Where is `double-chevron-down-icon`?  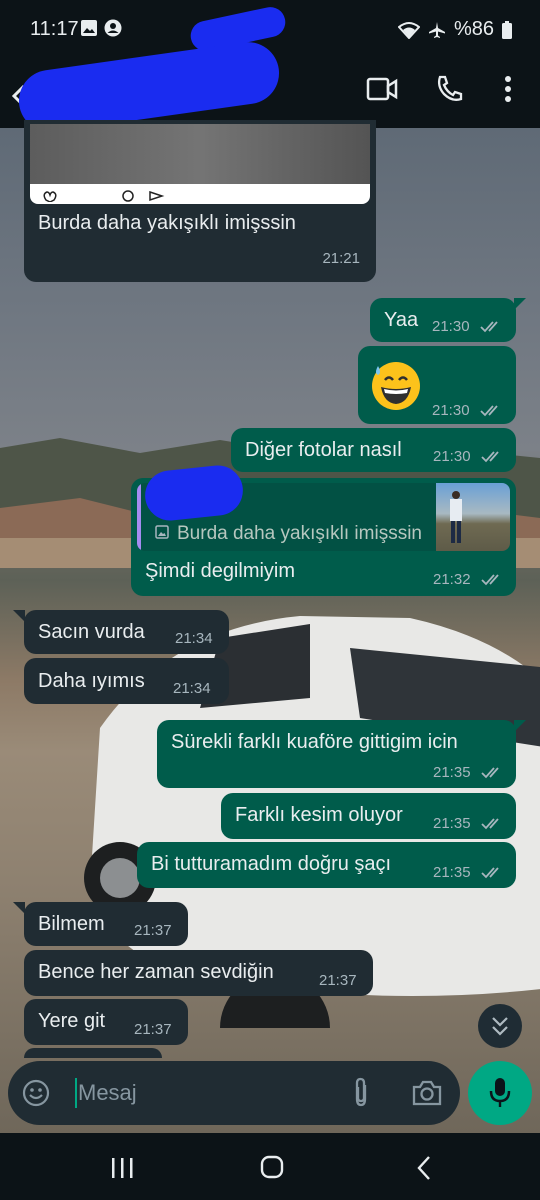
double-chevron-down-icon is located at coordinates (500, 1026).